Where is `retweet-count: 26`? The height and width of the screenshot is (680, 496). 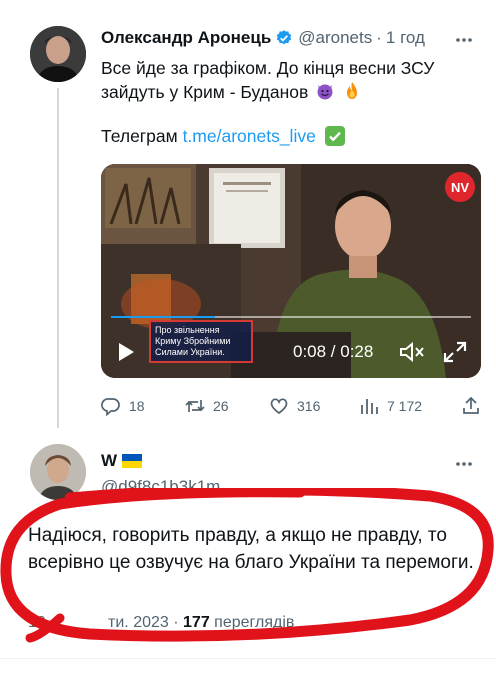 retweet-count: 26 is located at coordinates (221, 406).